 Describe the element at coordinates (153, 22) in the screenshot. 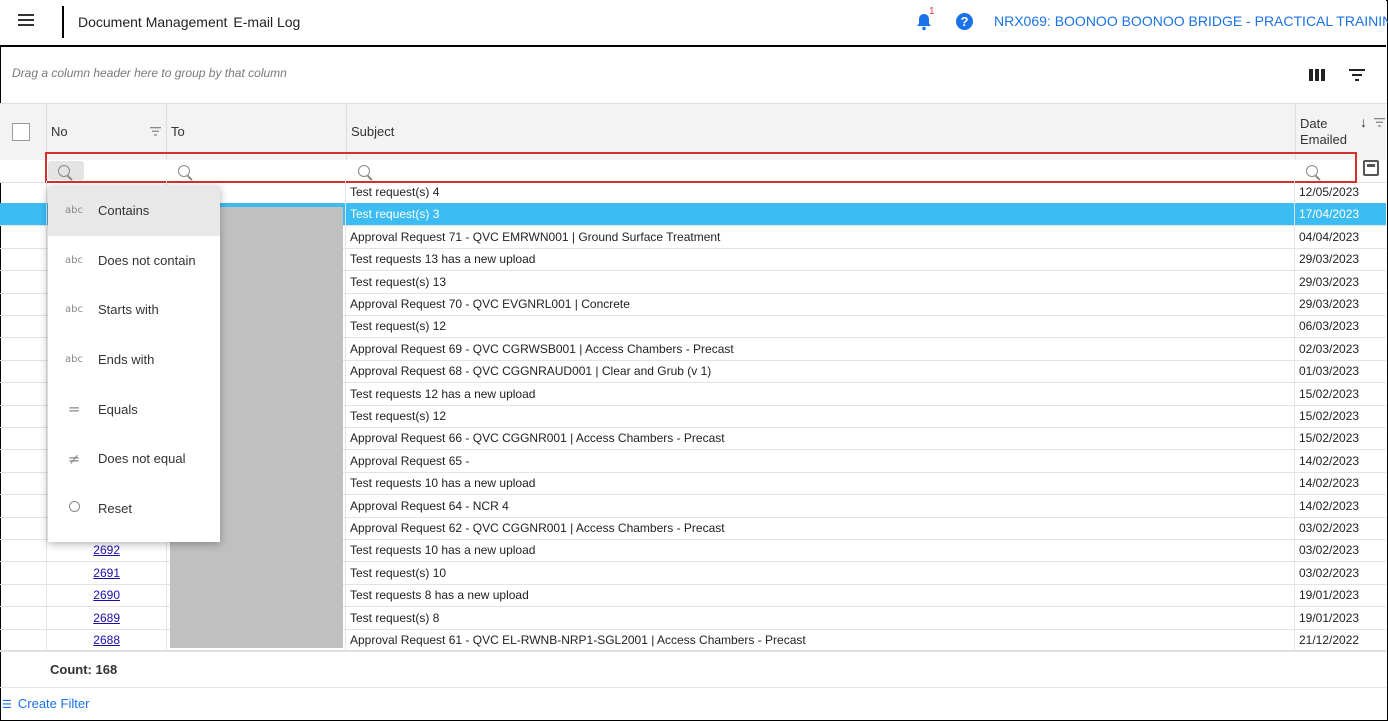

I see `app-title: Document Management` at that location.